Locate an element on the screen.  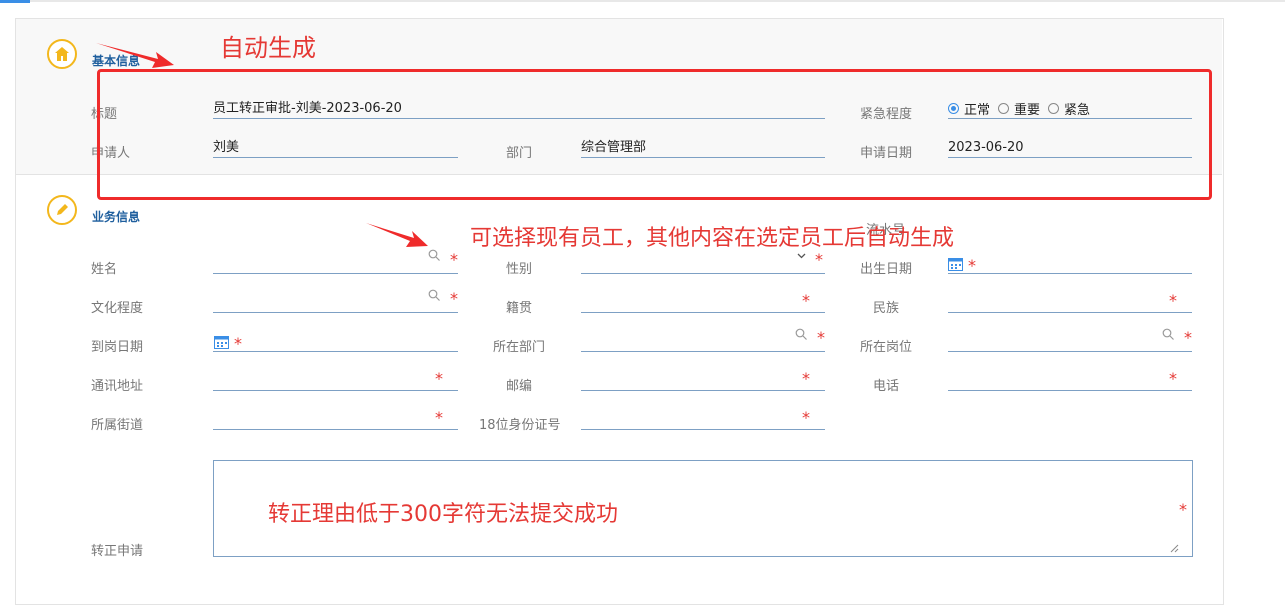
birth-field is located at coordinates (1070, 264).